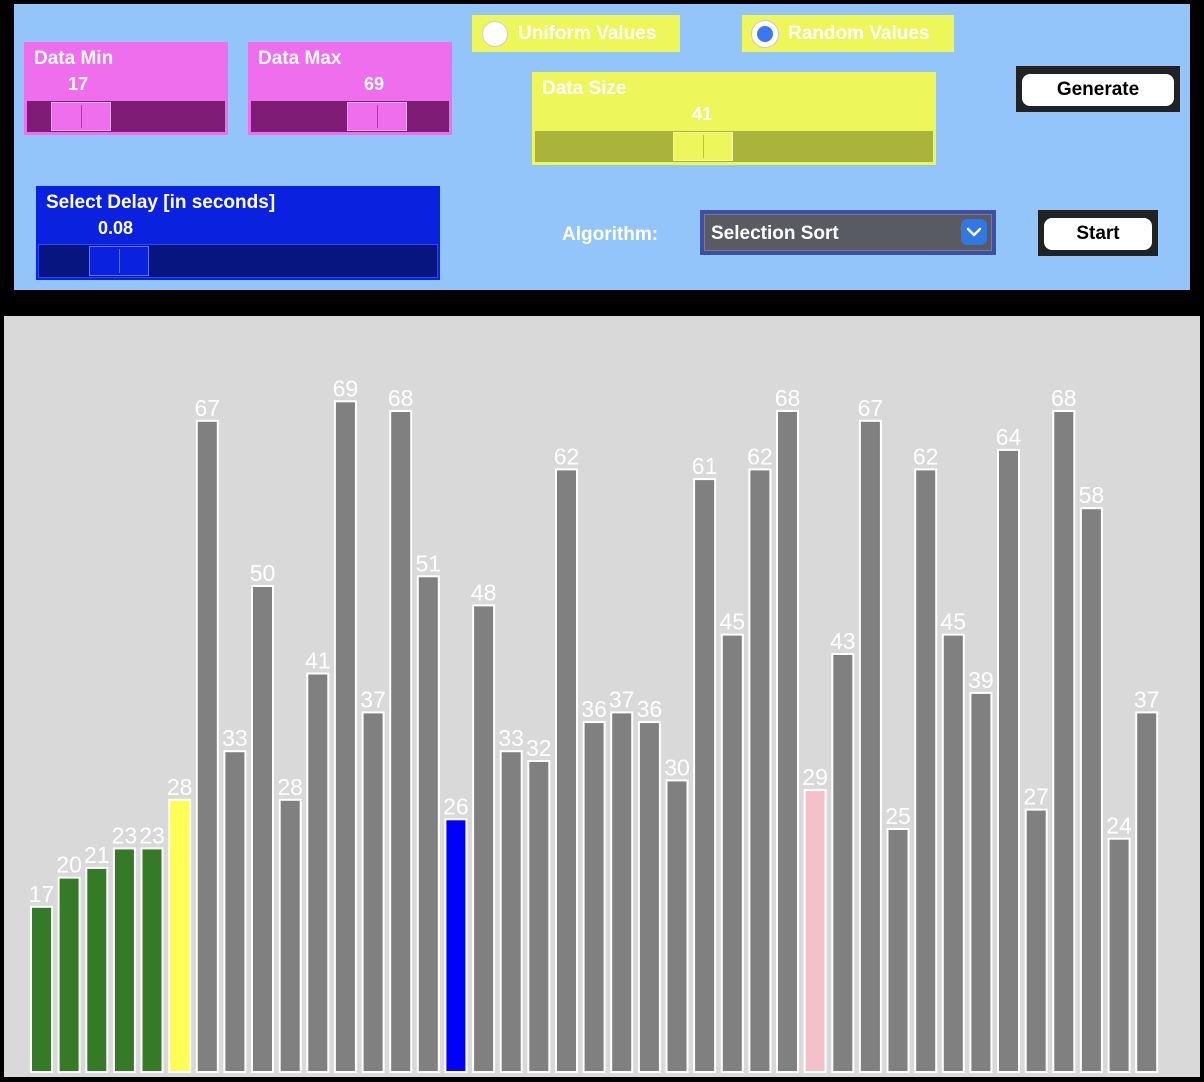 This screenshot has width=1204, height=1082. I want to click on data-min-panel: Data Min 17, so click(126, 88).